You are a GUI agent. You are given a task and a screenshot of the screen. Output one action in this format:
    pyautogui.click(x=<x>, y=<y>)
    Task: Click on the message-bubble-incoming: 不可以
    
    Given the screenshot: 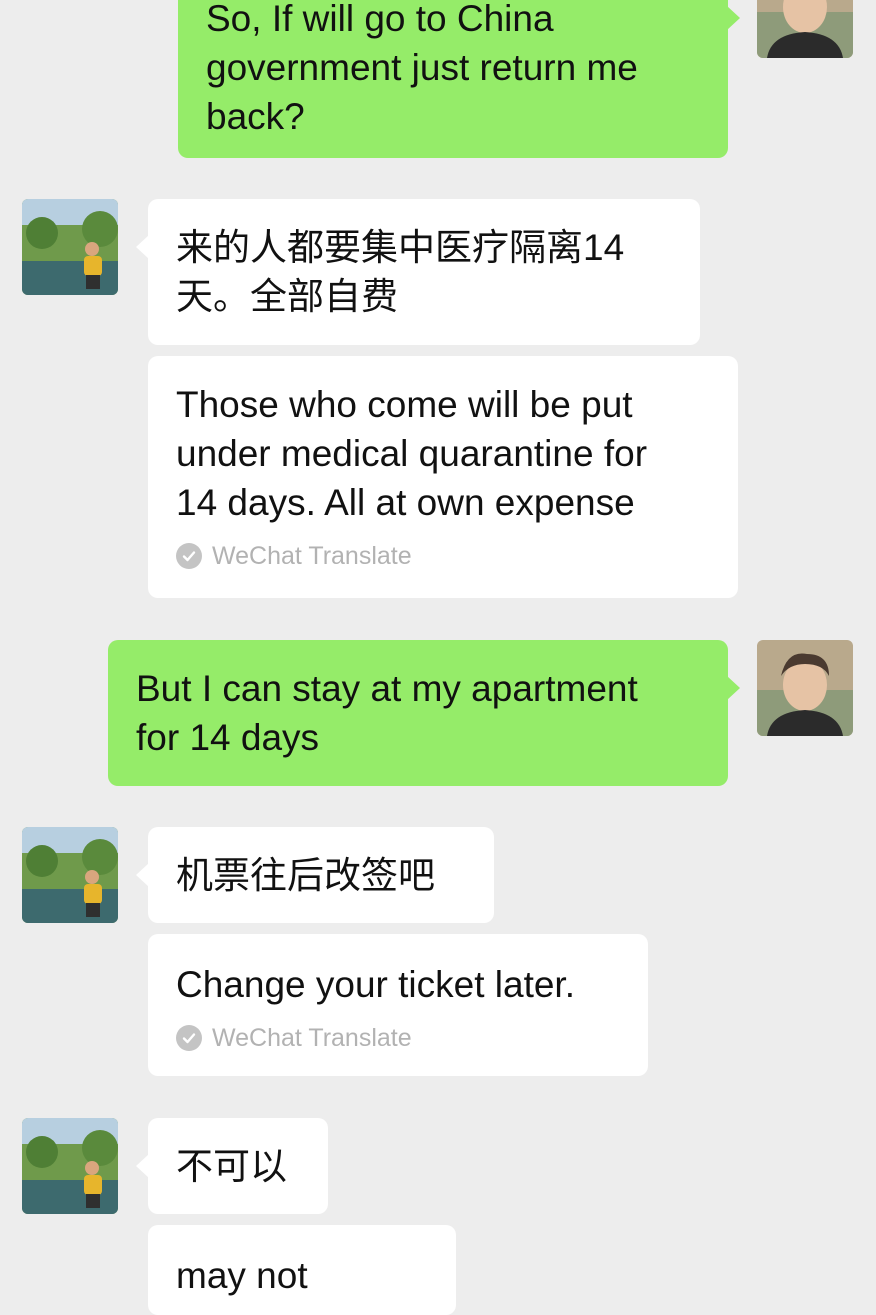 What is the action you would take?
    pyautogui.click(x=232, y=1166)
    